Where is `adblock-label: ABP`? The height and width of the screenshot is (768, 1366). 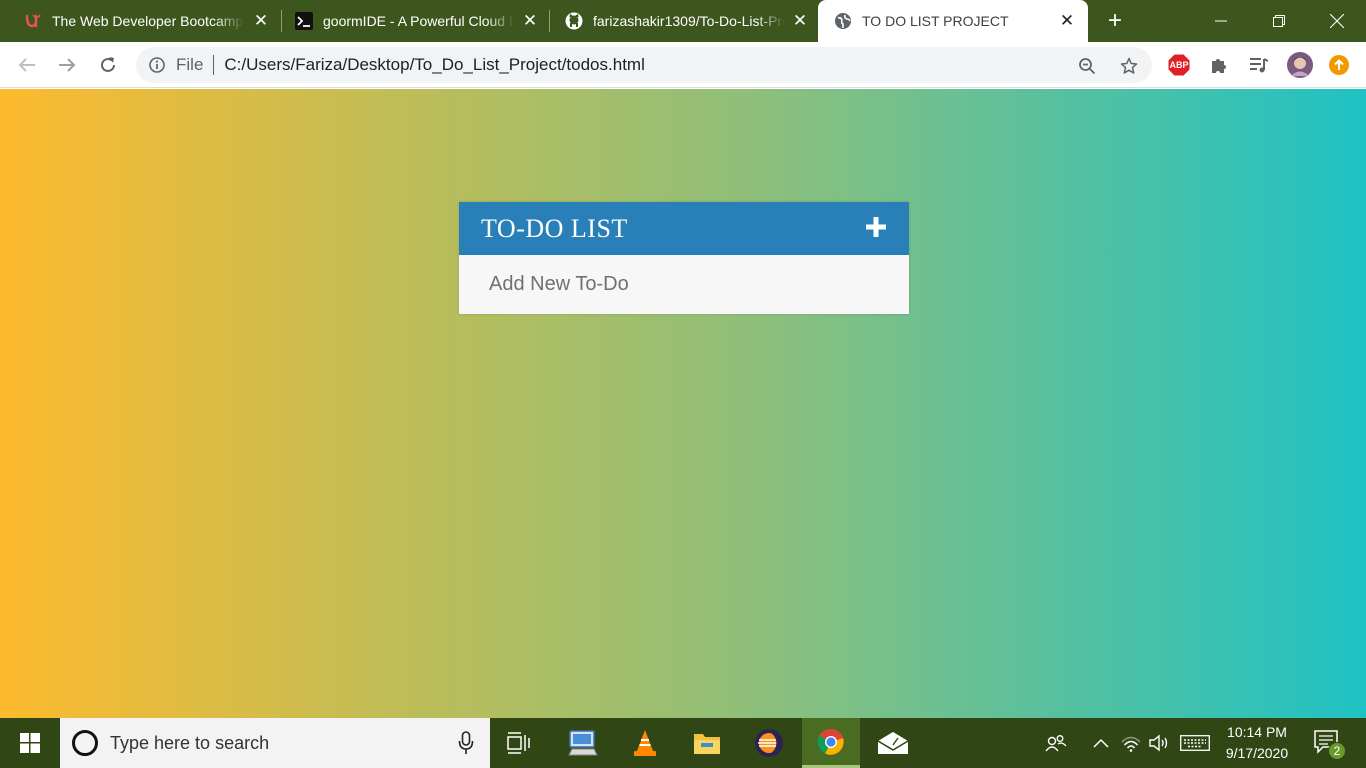
adblock-label: ABP is located at coordinates (1179, 65).